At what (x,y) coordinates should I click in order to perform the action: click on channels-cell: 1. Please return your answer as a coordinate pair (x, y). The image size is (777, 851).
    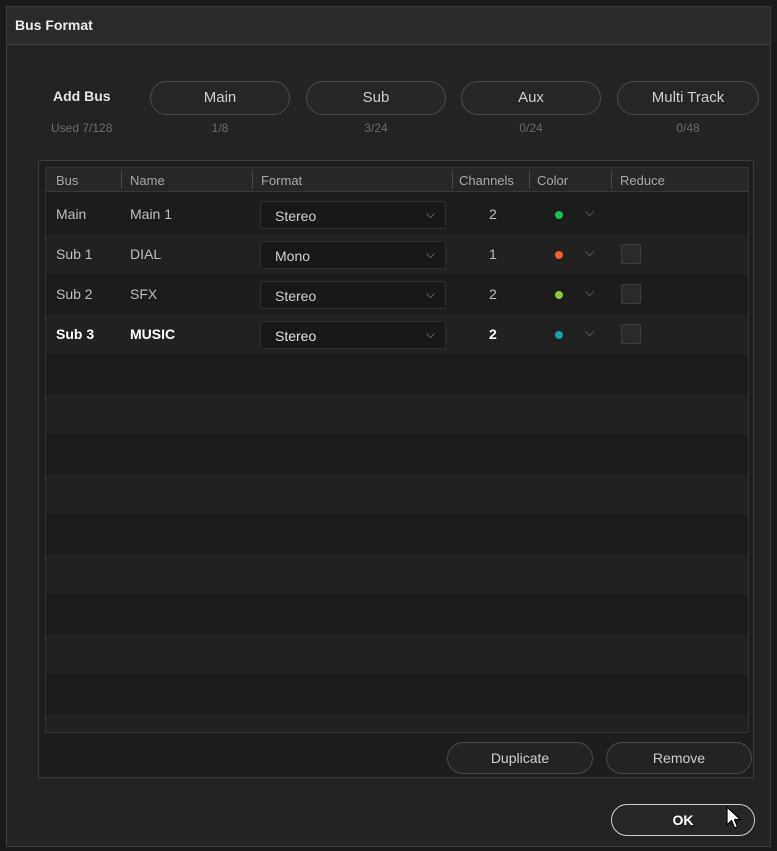
    Looking at the image, I should click on (493, 254).